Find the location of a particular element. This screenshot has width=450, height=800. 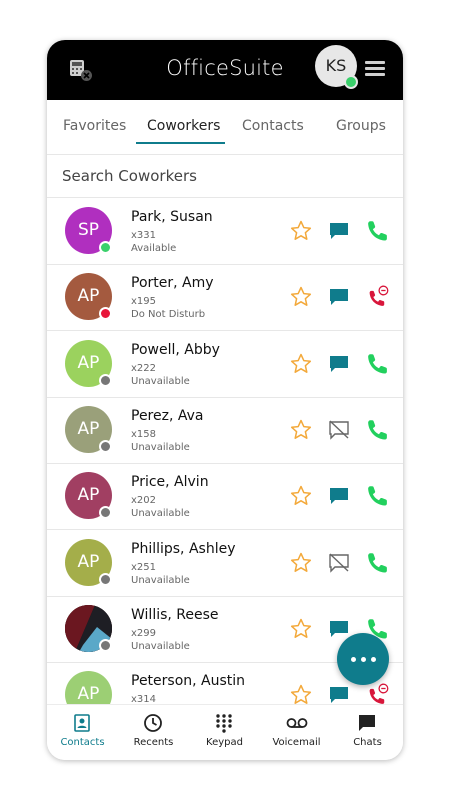

contact-extension: x195 is located at coordinates (144, 302).